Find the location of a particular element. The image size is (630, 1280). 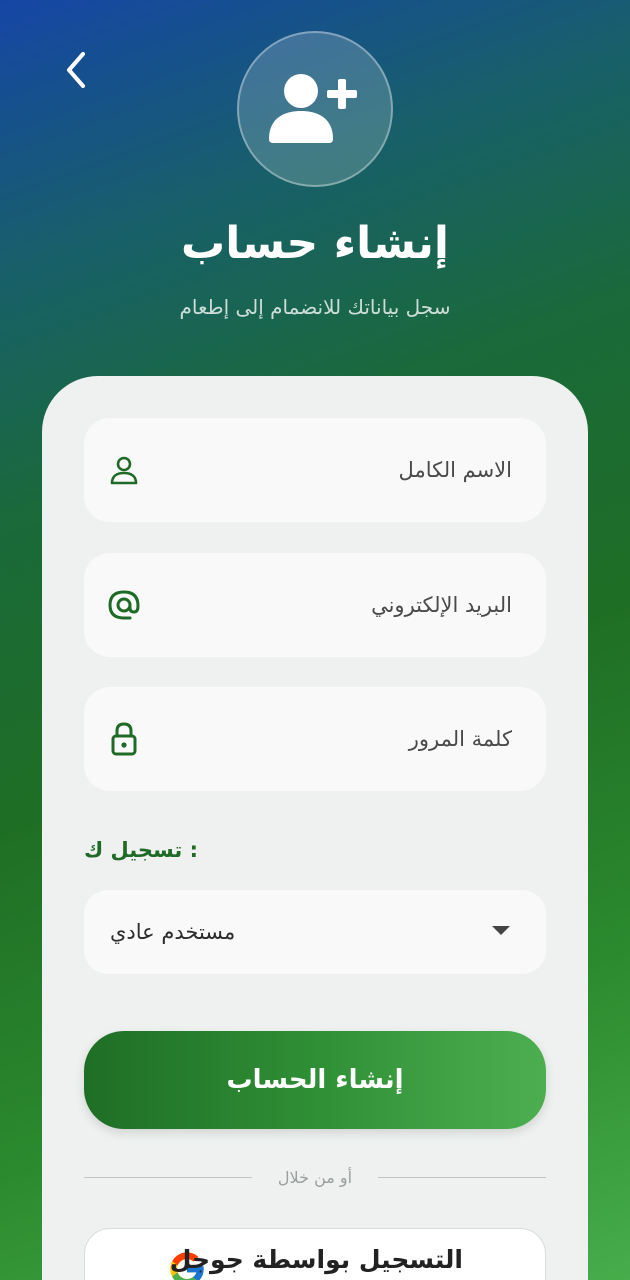

page-subtitle: سجل بياناتك للانضمام إلى إطعام is located at coordinates (315, 307).